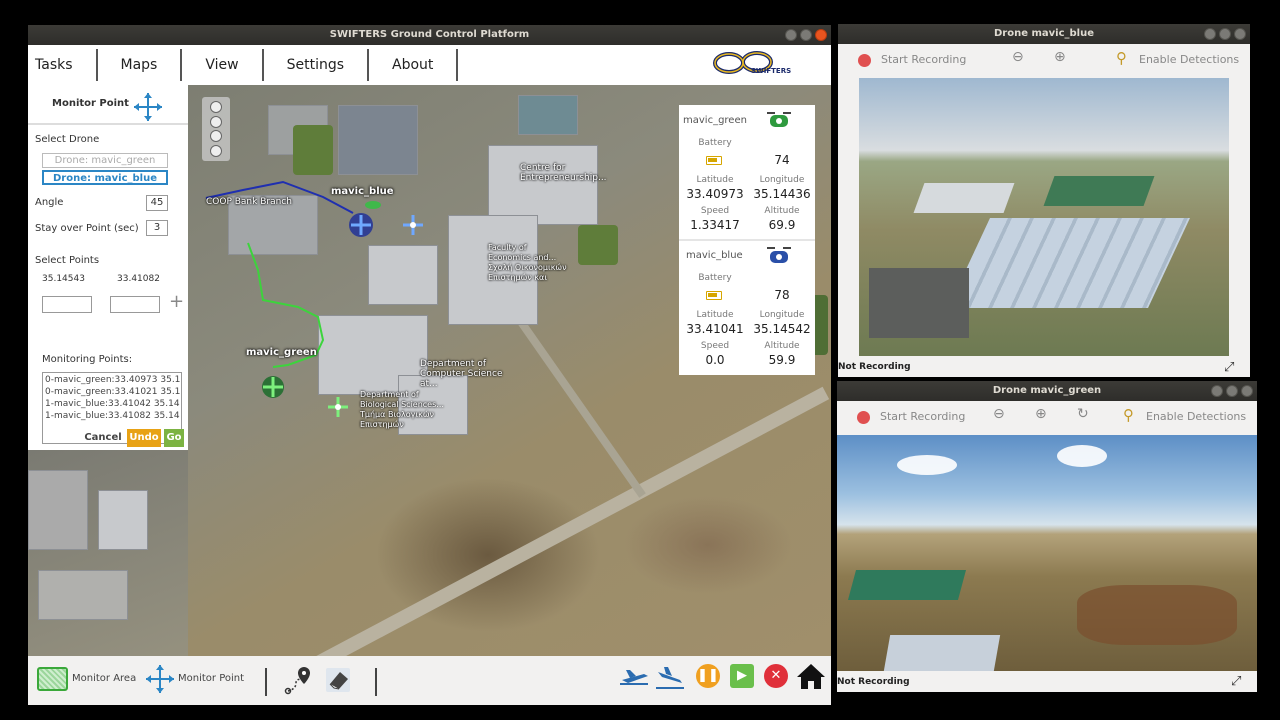 The height and width of the screenshot is (720, 1280). I want to click on stop-button: ✕, so click(776, 676).